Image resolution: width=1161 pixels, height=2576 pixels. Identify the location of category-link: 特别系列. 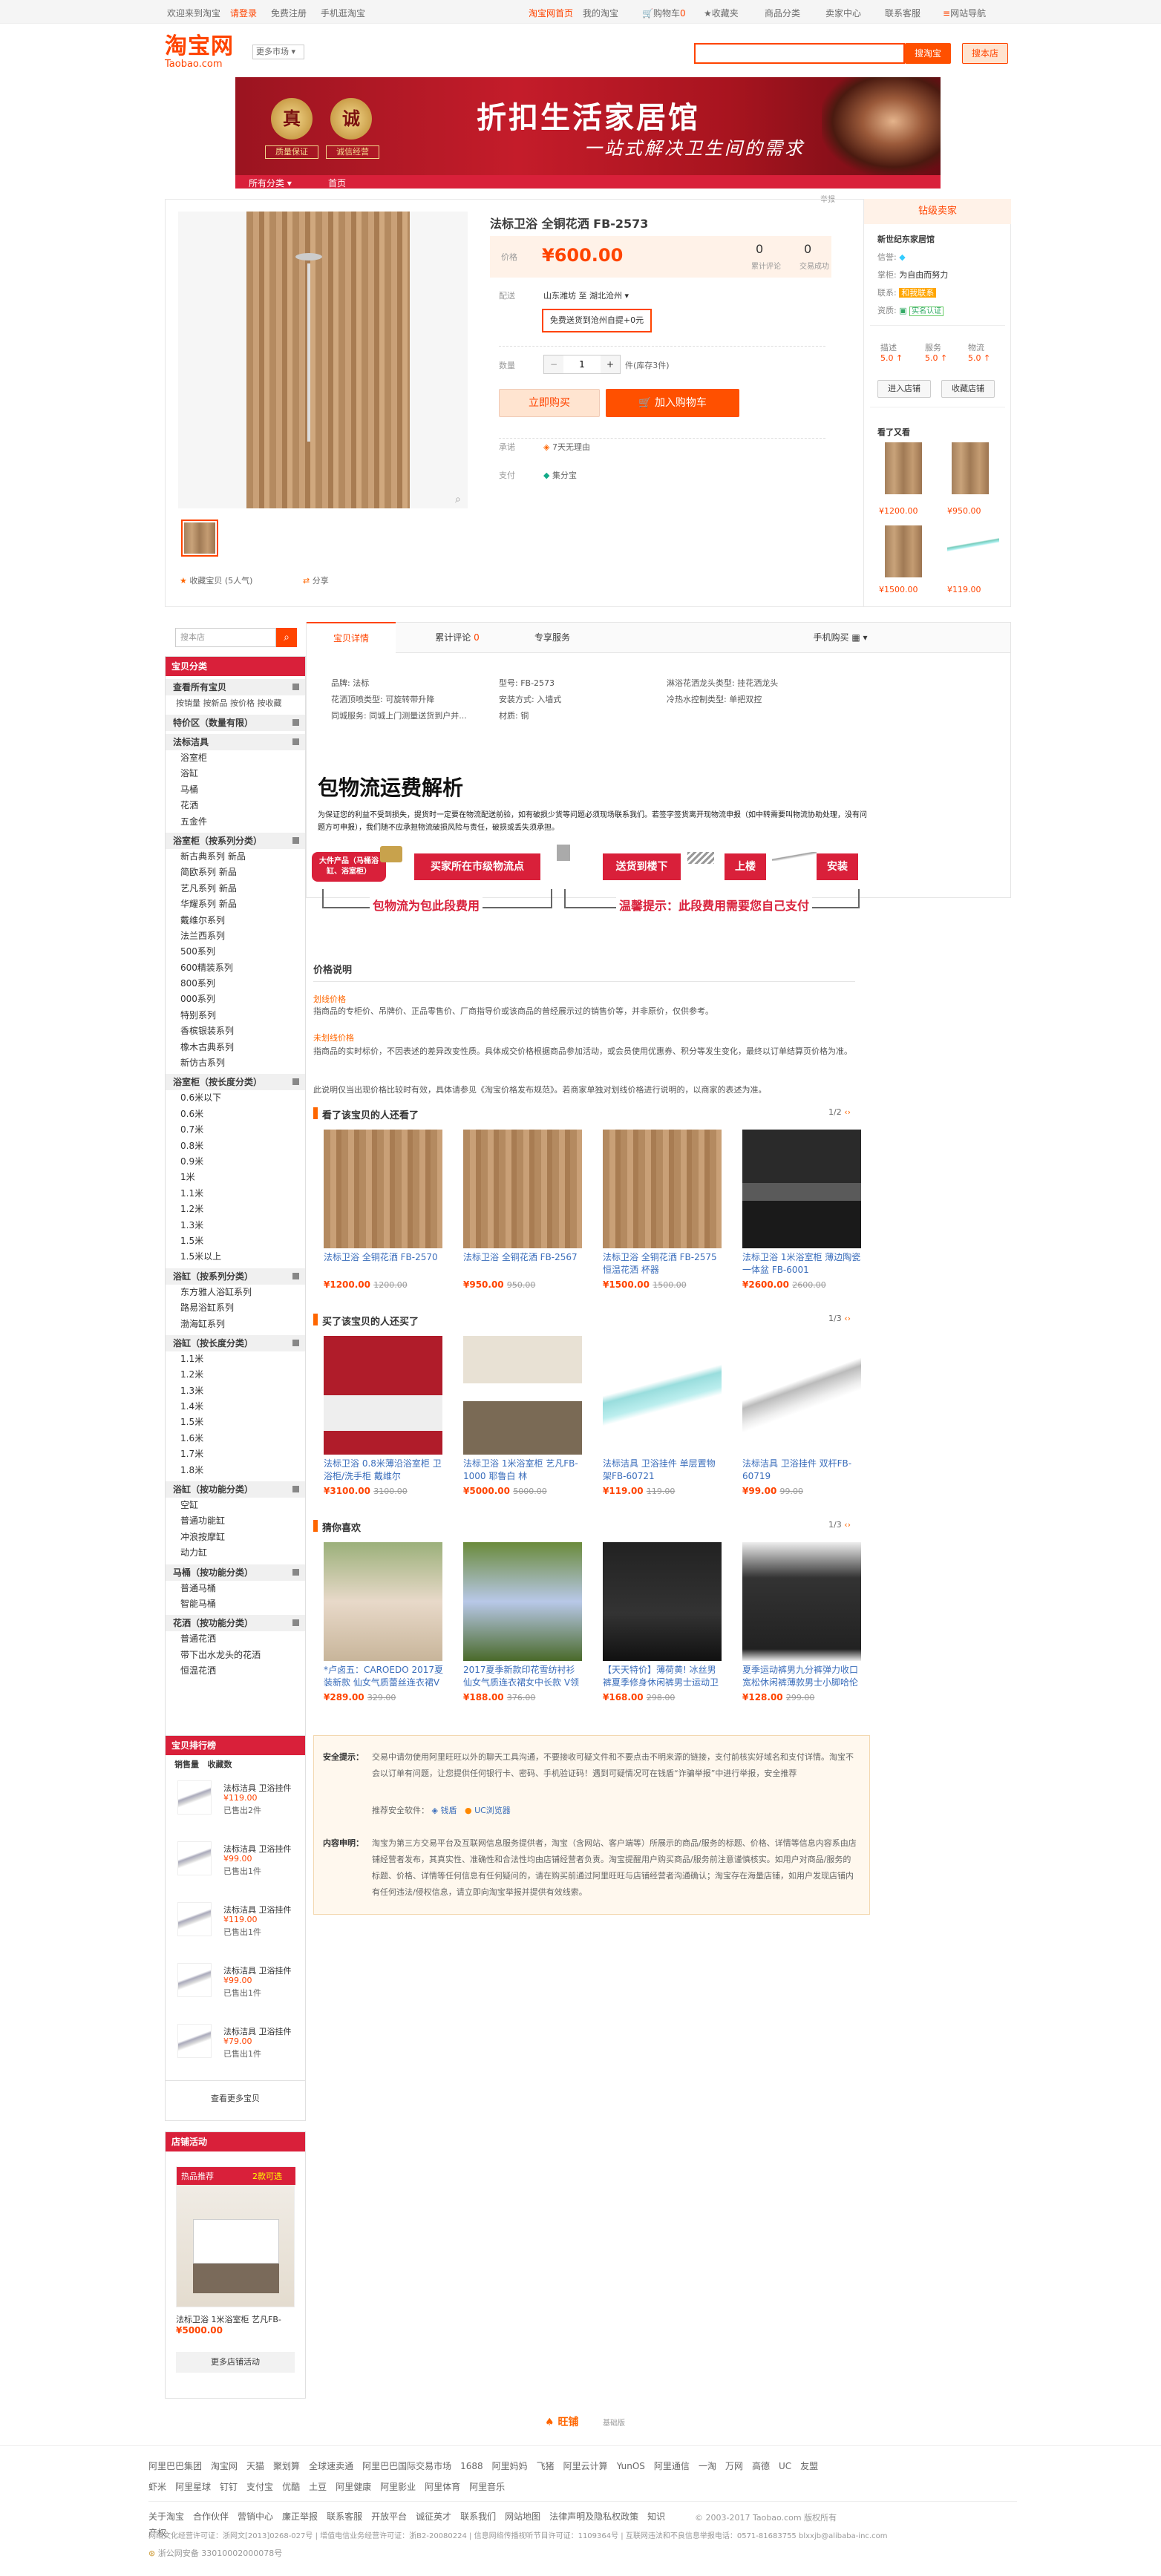
(235, 1015).